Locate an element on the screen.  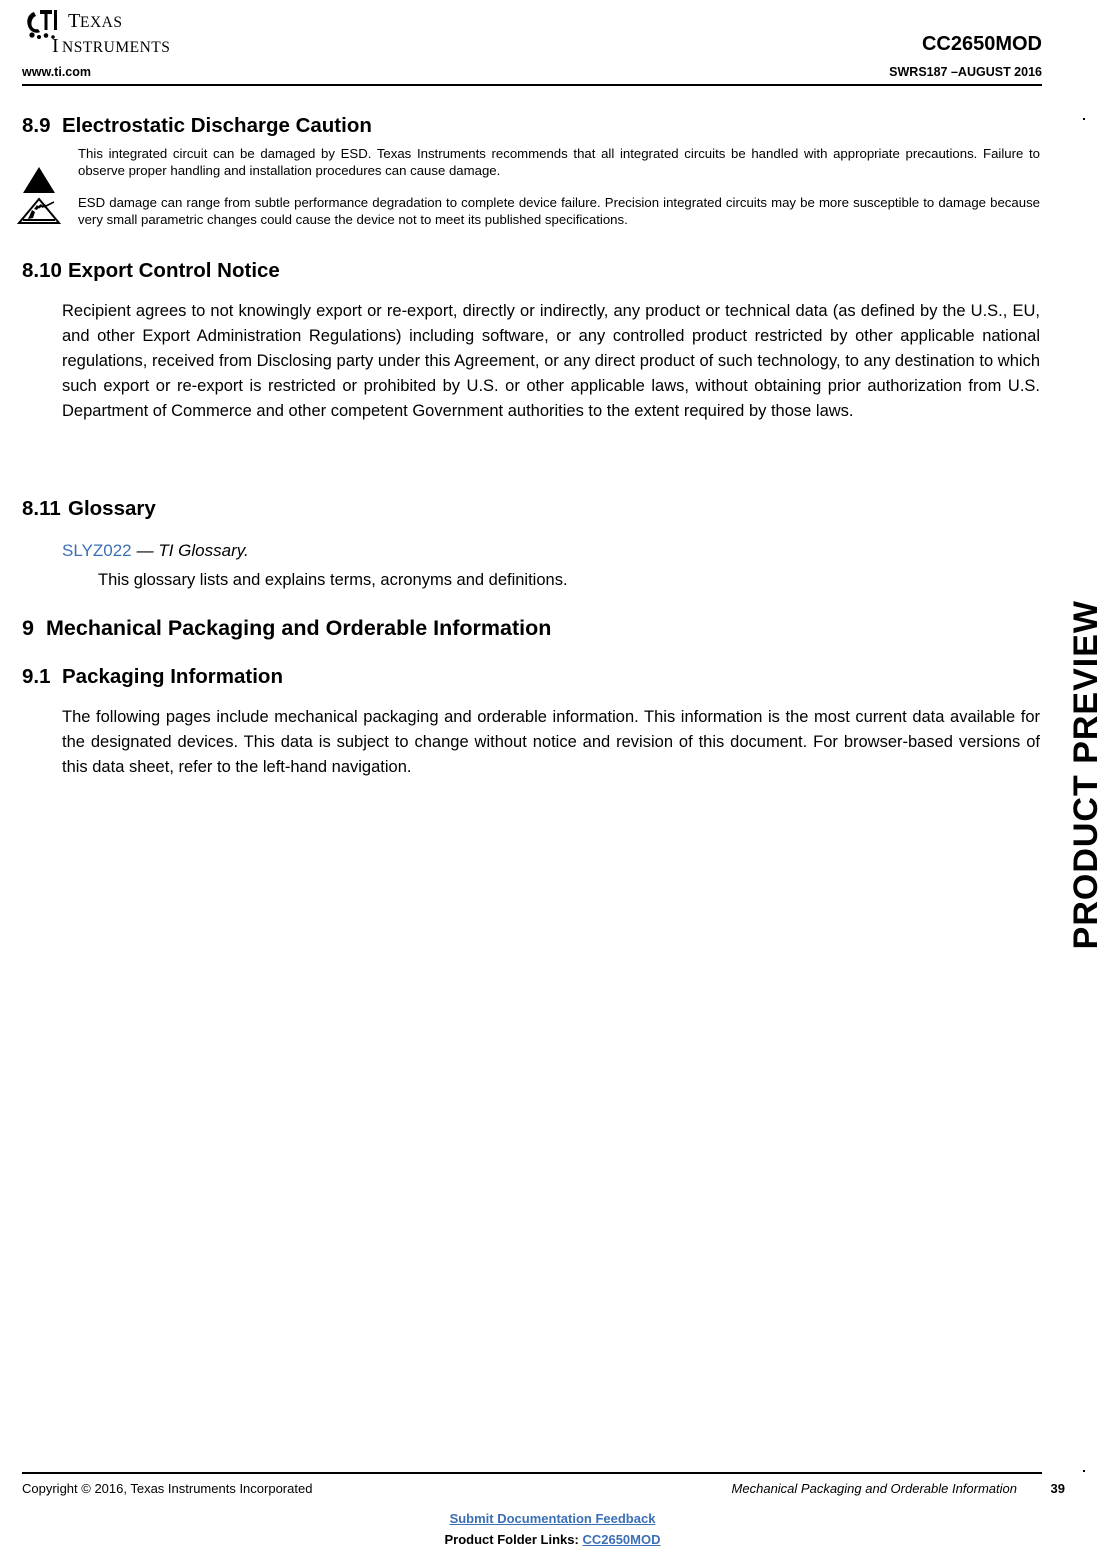
svg-text: EXAS is located at coordinates (101, 22).